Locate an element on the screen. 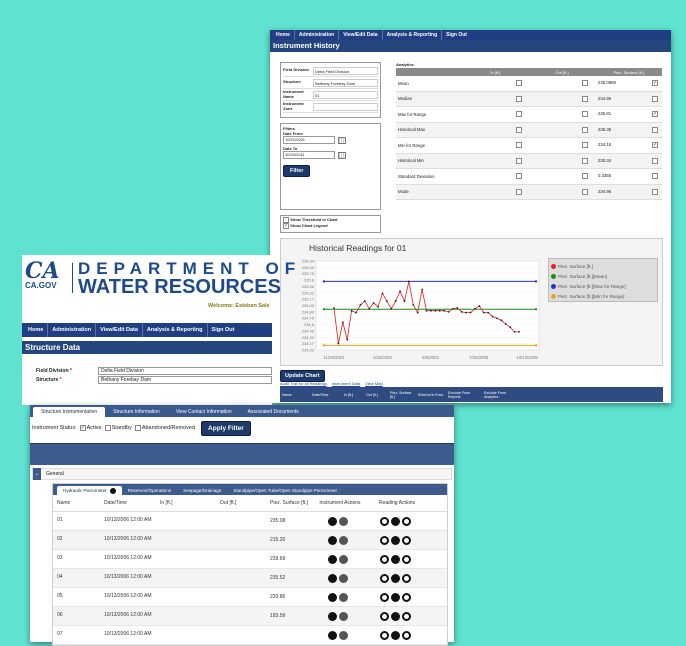 This screenshot has width=686, height=646. status-option: ✓ Active is located at coordinates (90, 428).